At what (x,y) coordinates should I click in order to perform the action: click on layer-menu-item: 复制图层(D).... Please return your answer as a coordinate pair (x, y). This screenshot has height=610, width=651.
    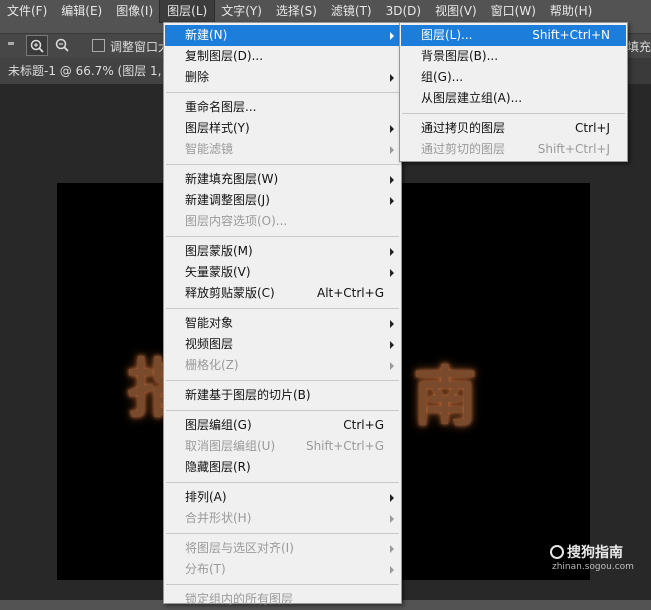
    Looking at the image, I should click on (282, 56).